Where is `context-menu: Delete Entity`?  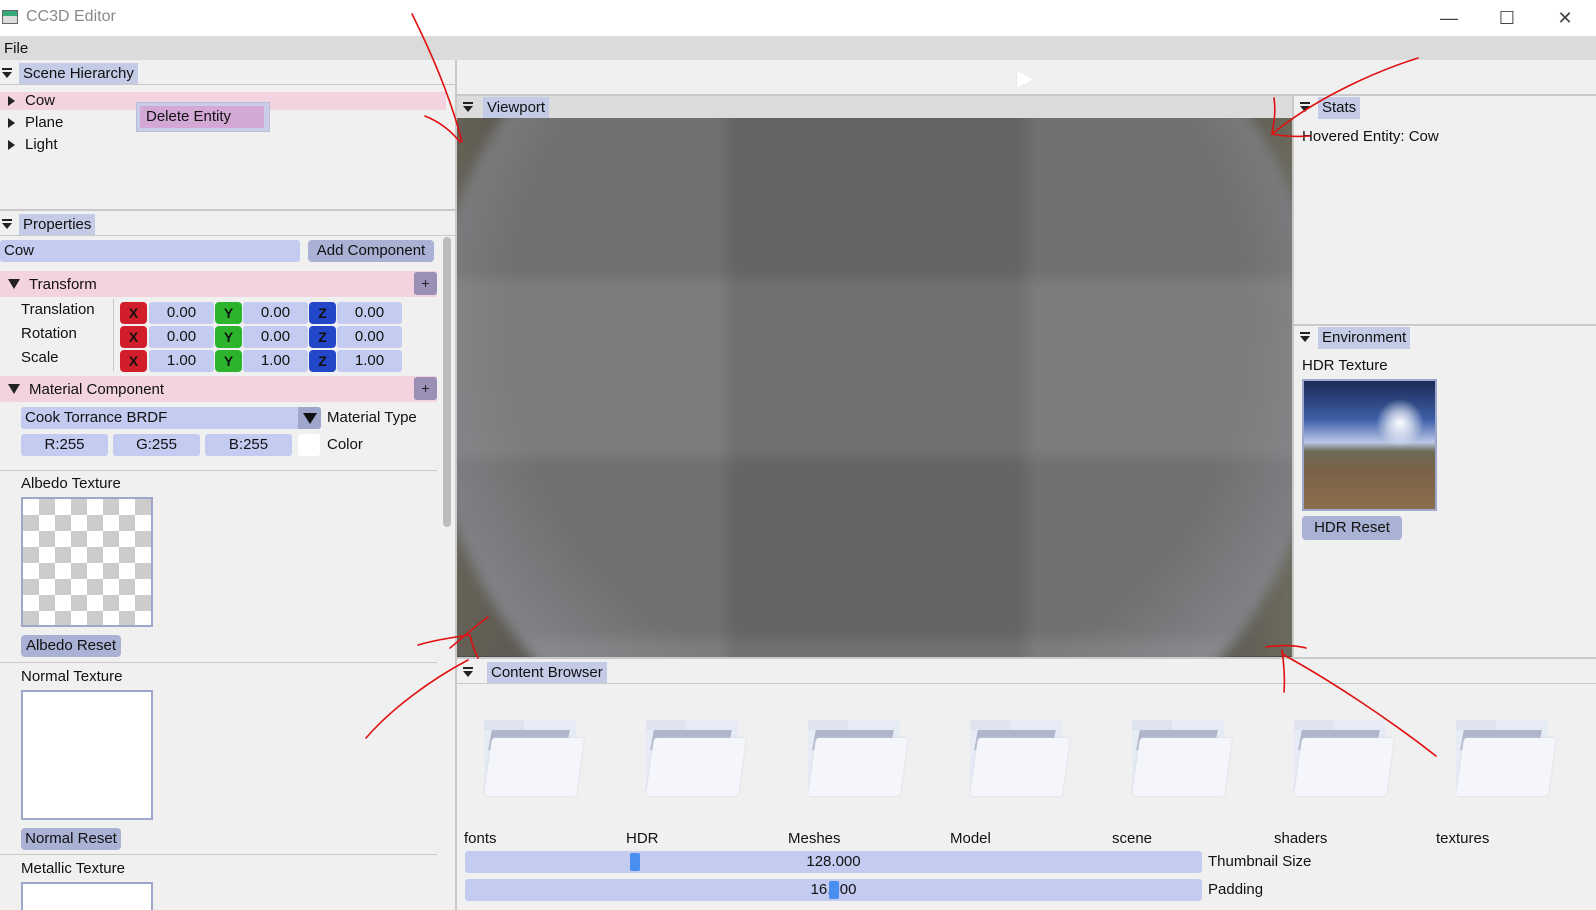
context-menu: Delete Entity is located at coordinates (203, 117).